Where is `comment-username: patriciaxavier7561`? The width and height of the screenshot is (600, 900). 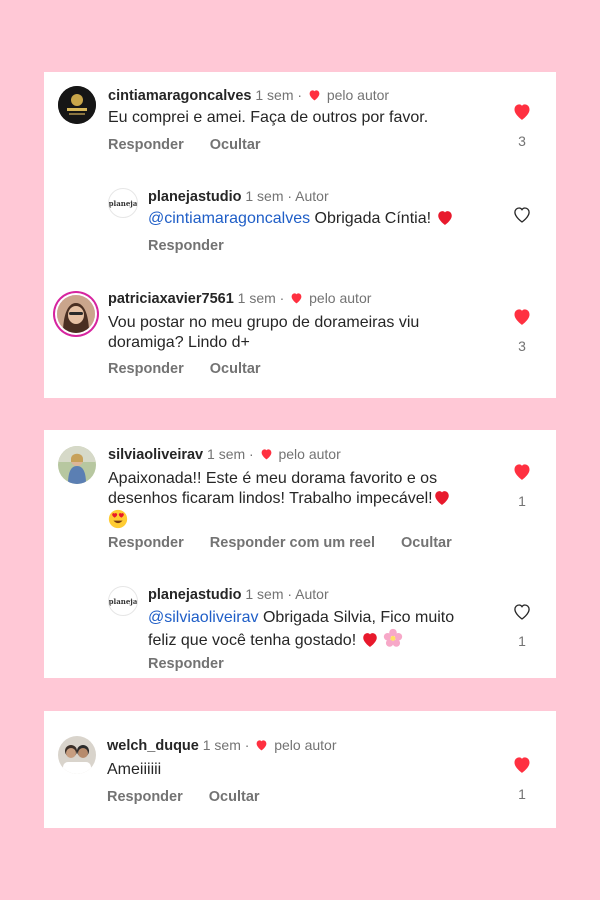
comment-username: patriciaxavier7561 is located at coordinates (171, 299).